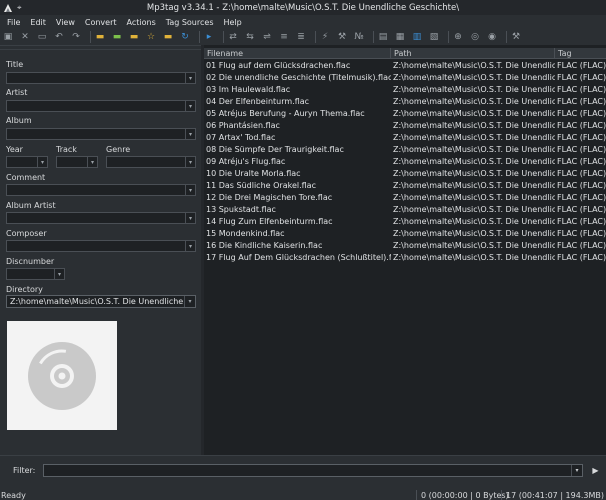  What do you see at coordinates (342, 37) in the screenshot?
I see `quick-actions-icon: ⚒` at bounding box center [342, 37].